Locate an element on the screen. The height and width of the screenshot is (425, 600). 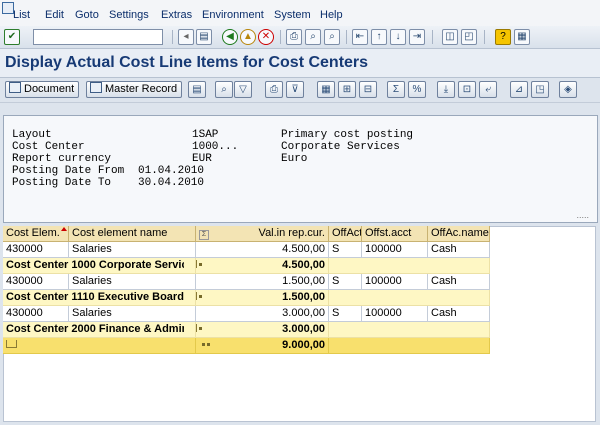
column-header-value: Σ Val.in rep.cur. is located at coordinates (262, 234).